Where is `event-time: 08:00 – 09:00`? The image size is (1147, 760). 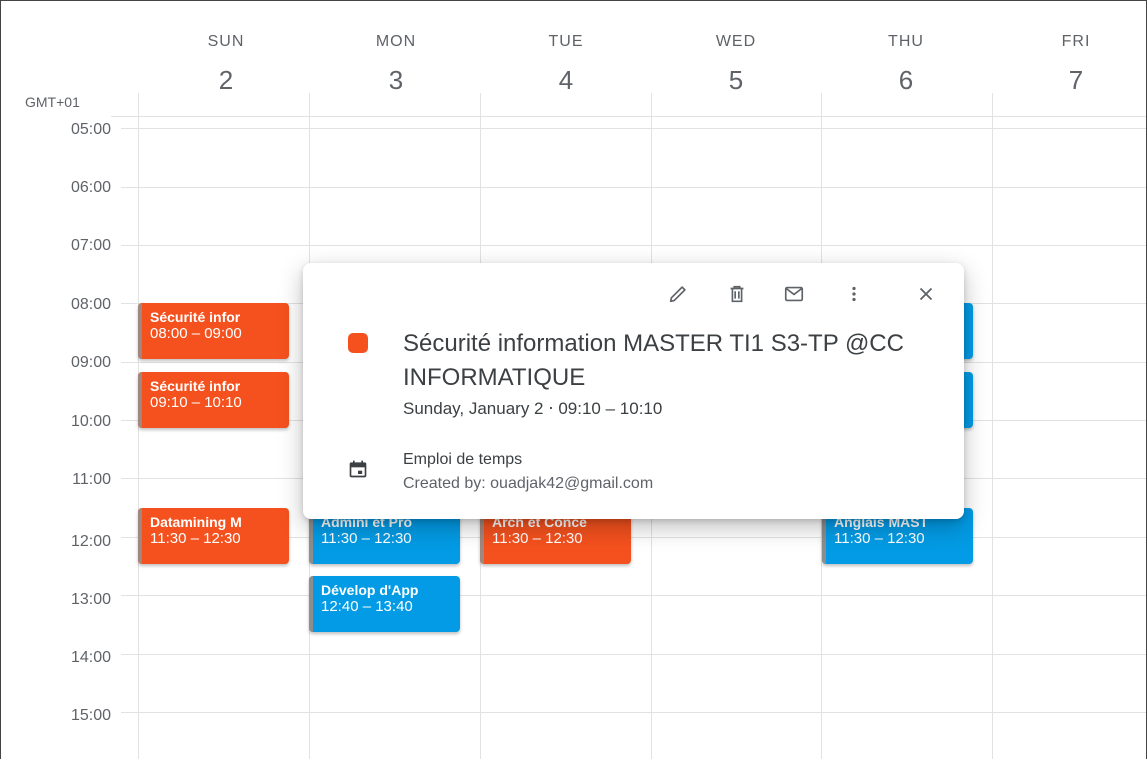
event-time: 08:00 – 09:00 is located at coordinates (196, 333).